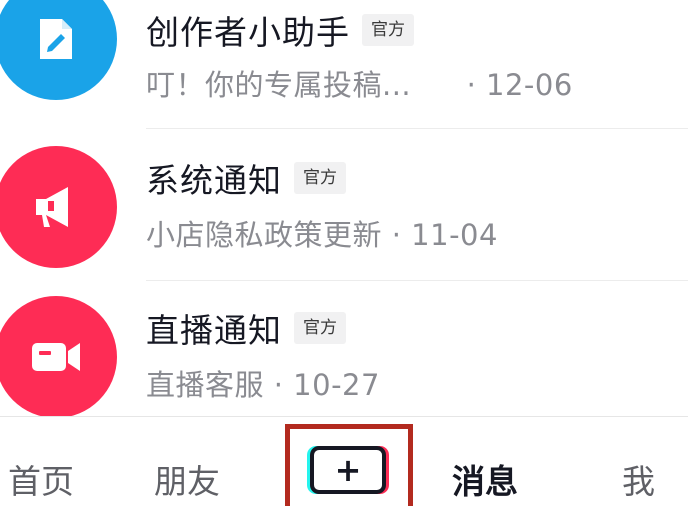 The image size is (688, 506). Describe the element at coordinates (485, 479) in the screenshot. I see `tab-messages: 消息` at that location.